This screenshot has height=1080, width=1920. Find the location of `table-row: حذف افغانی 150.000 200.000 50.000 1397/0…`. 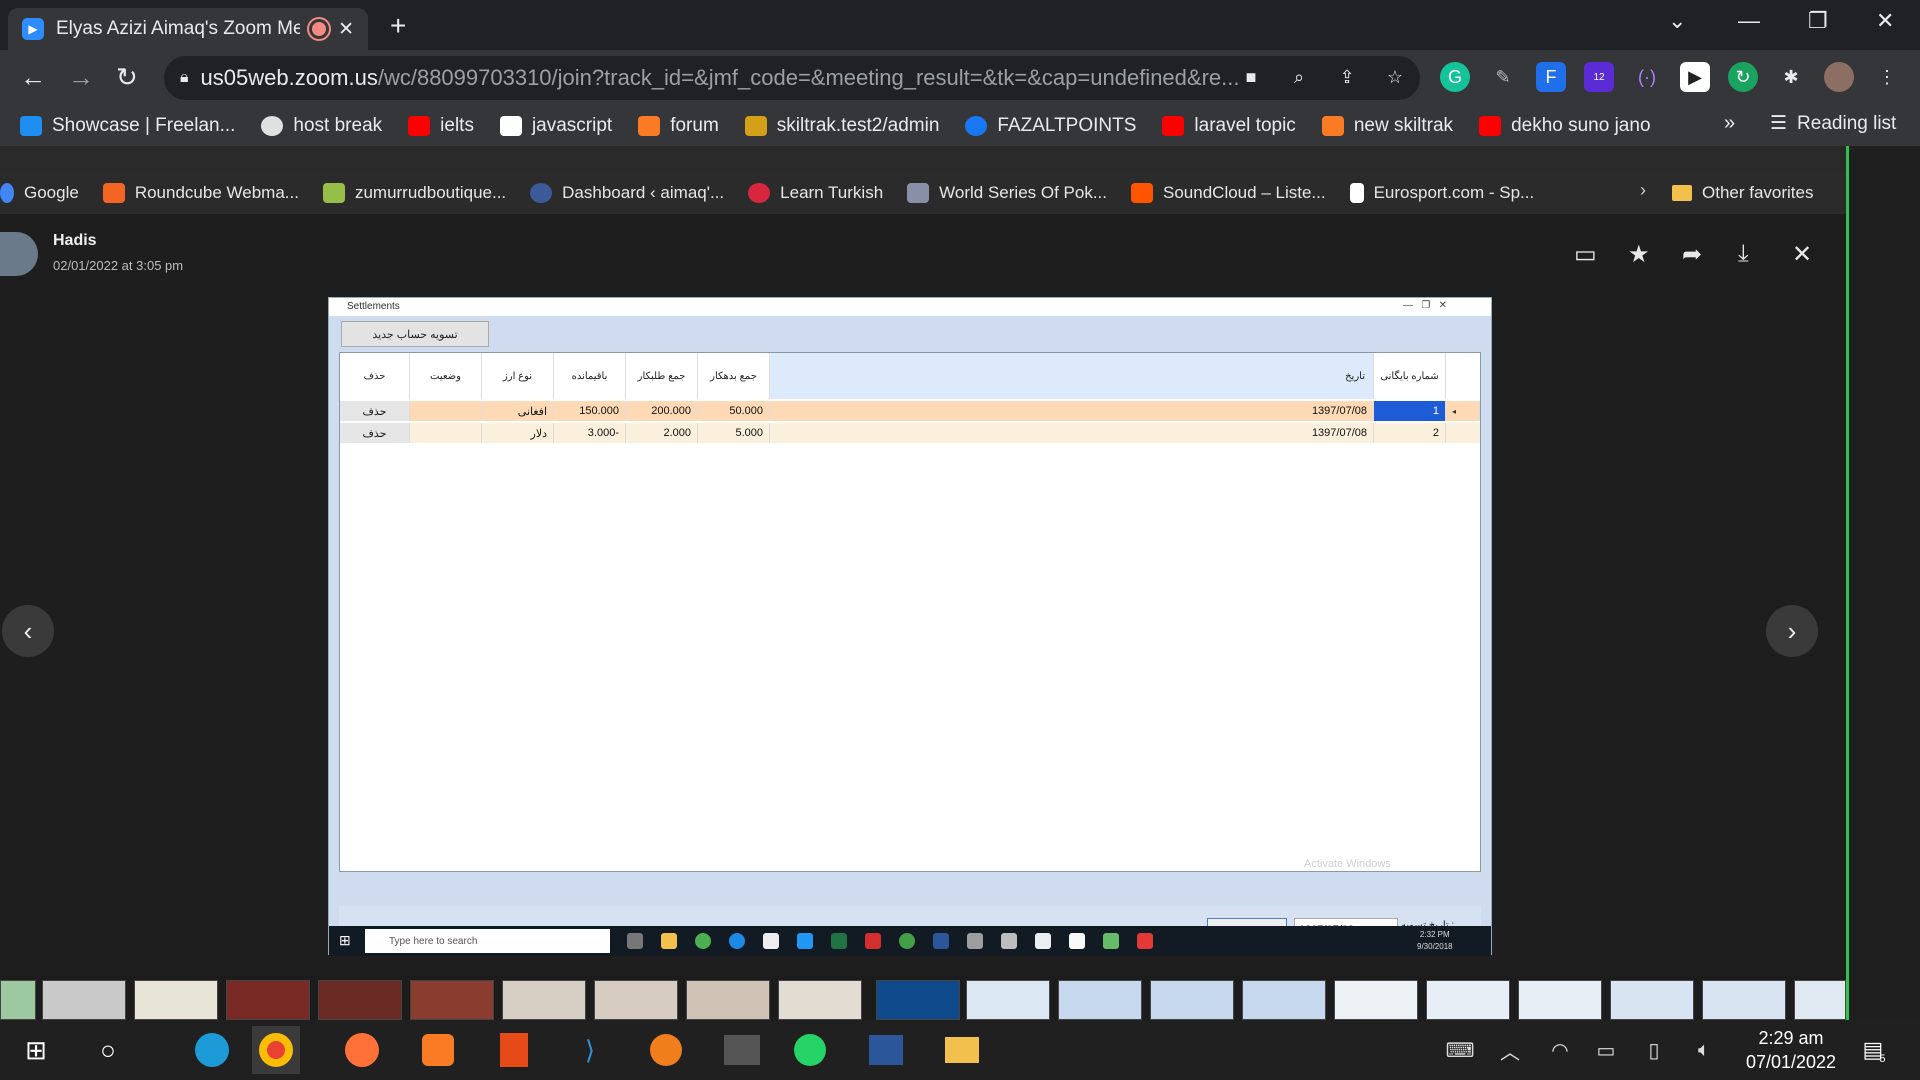

table-row: حذف افغانی 150.000 200.000 50.000 1397/0… is located at coordinates (910, 411).